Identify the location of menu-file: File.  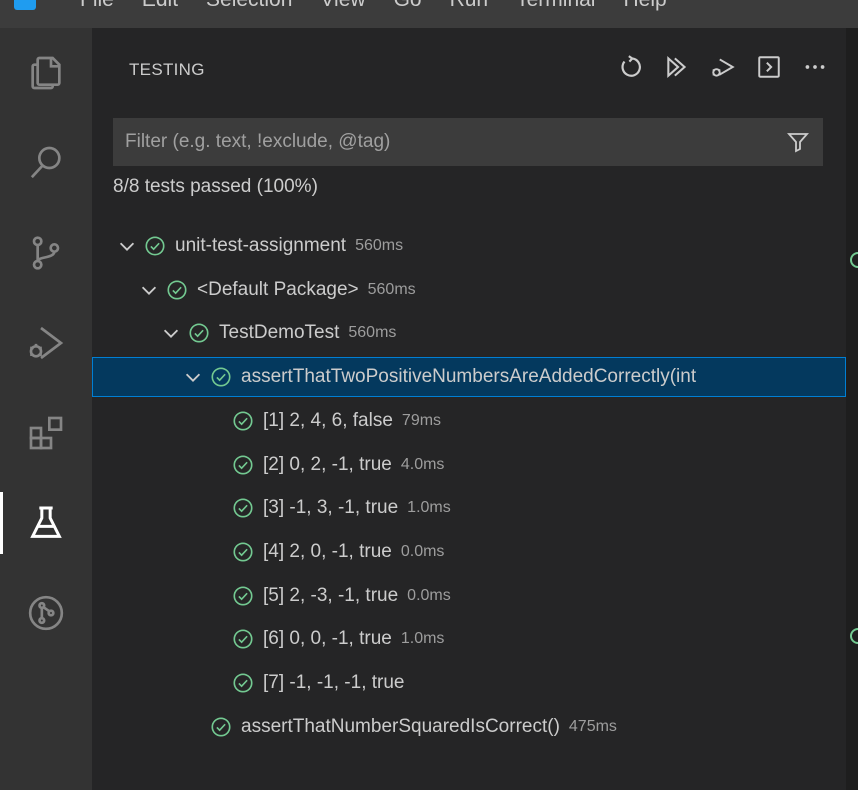
(97, 6).